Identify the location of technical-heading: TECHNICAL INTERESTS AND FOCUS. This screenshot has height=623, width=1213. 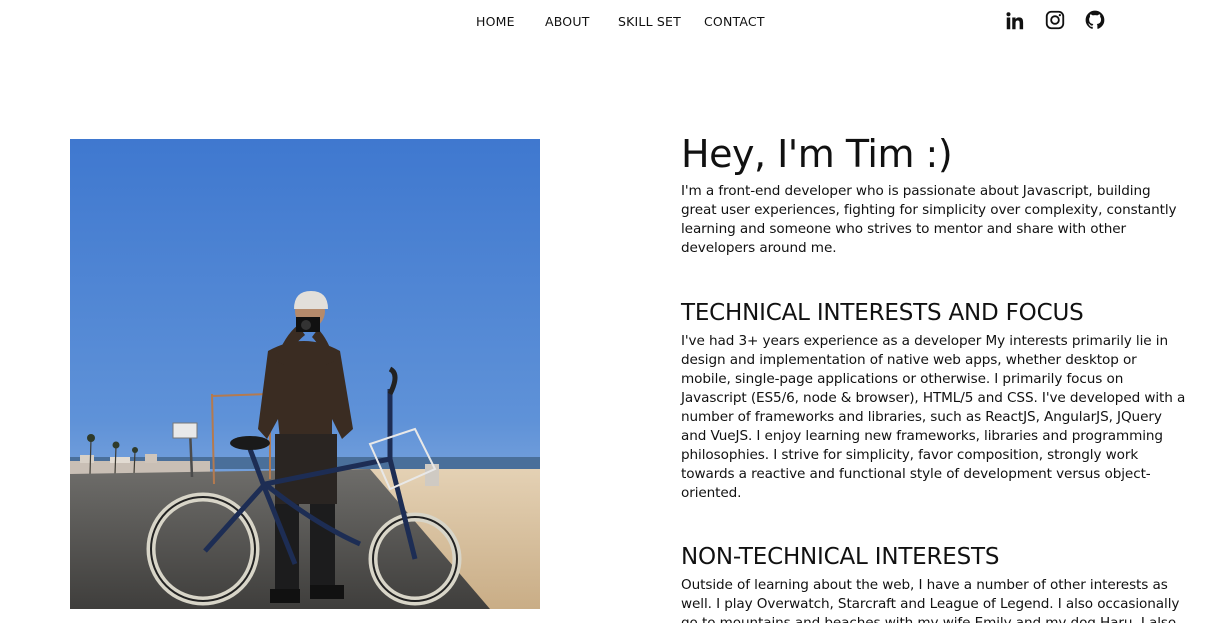
(882, 313).